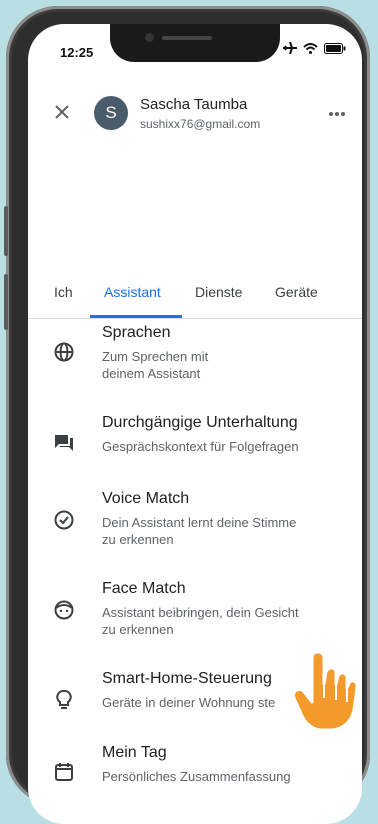  Describe the element at coordinates (64, 772) in the screenshot. I see `calendar-icon` at that location.